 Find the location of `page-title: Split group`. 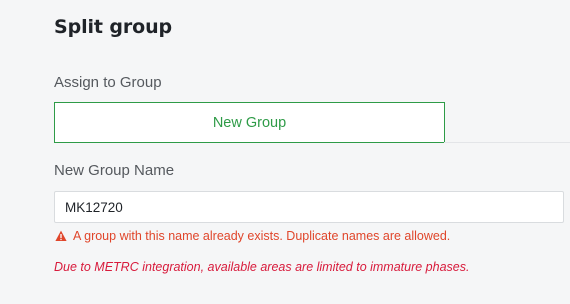

page-title: Split group is located at coordinates (113, 27).